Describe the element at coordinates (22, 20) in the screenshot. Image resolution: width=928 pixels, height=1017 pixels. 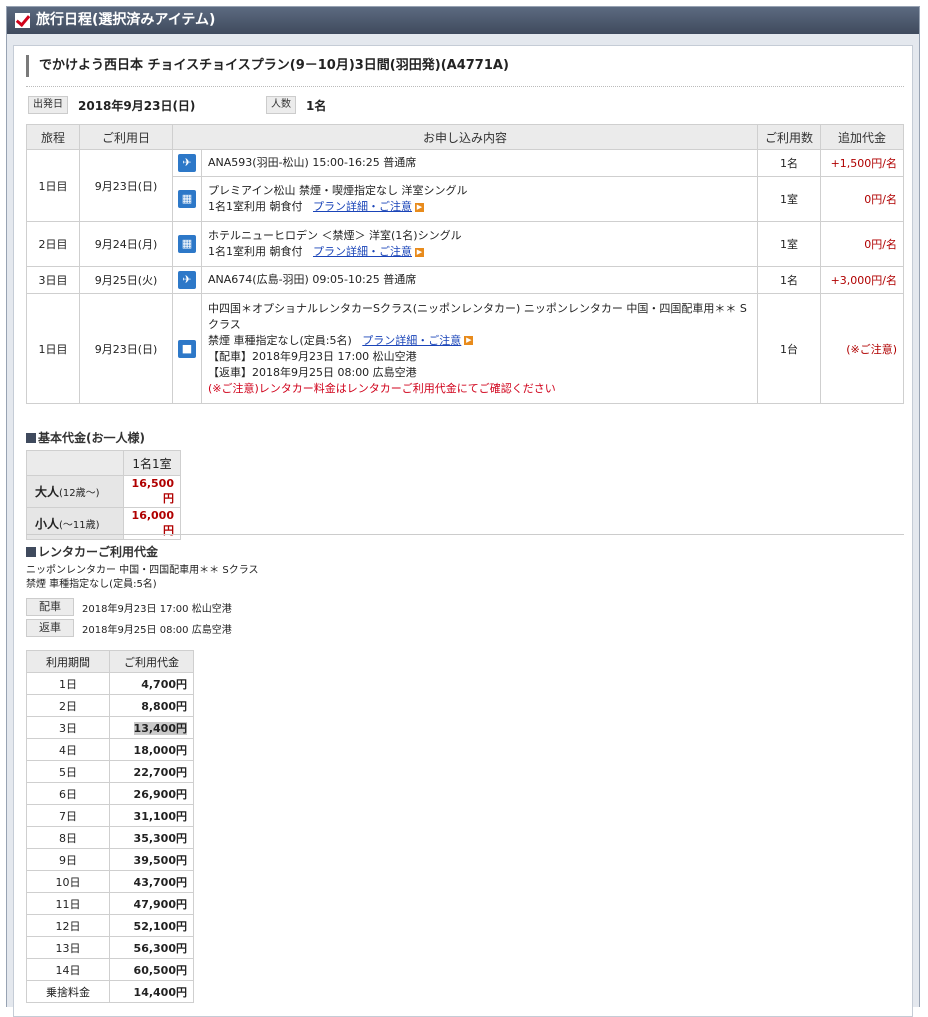
I see `checkbox-icon` at that location.